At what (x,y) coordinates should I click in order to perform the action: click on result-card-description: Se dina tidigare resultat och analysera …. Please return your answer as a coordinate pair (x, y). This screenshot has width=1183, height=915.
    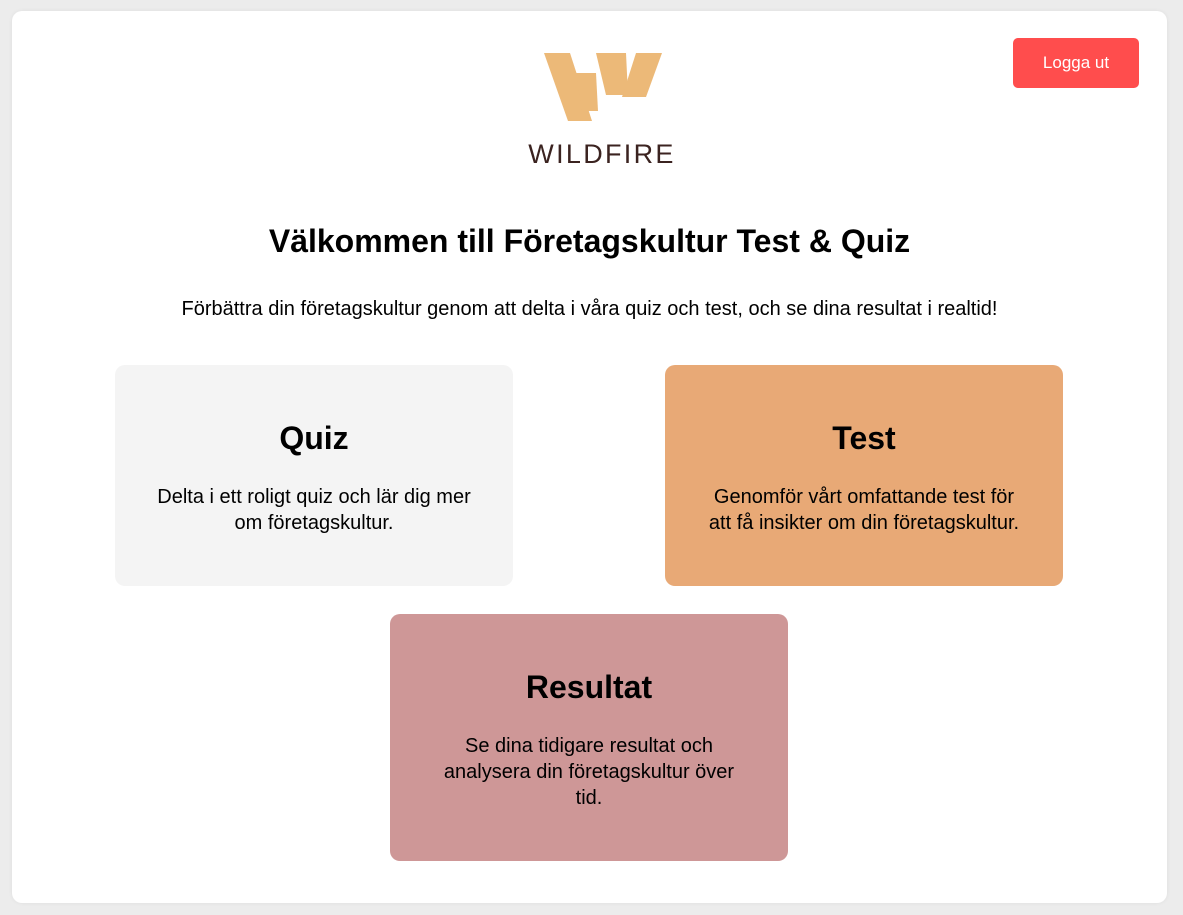
    Looking at the image, I should click on (589, 772).